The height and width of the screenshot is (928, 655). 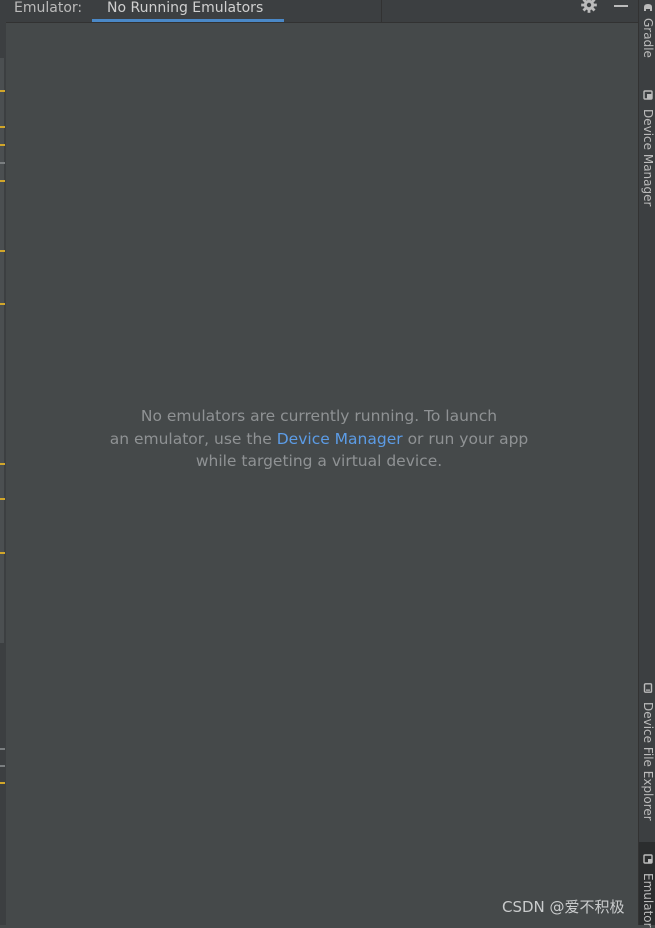 What do you see at coordinates (648, 38) in the screenshot?
I see `stripe-label-gradle: Gradle` at bounding box center [648, 38].